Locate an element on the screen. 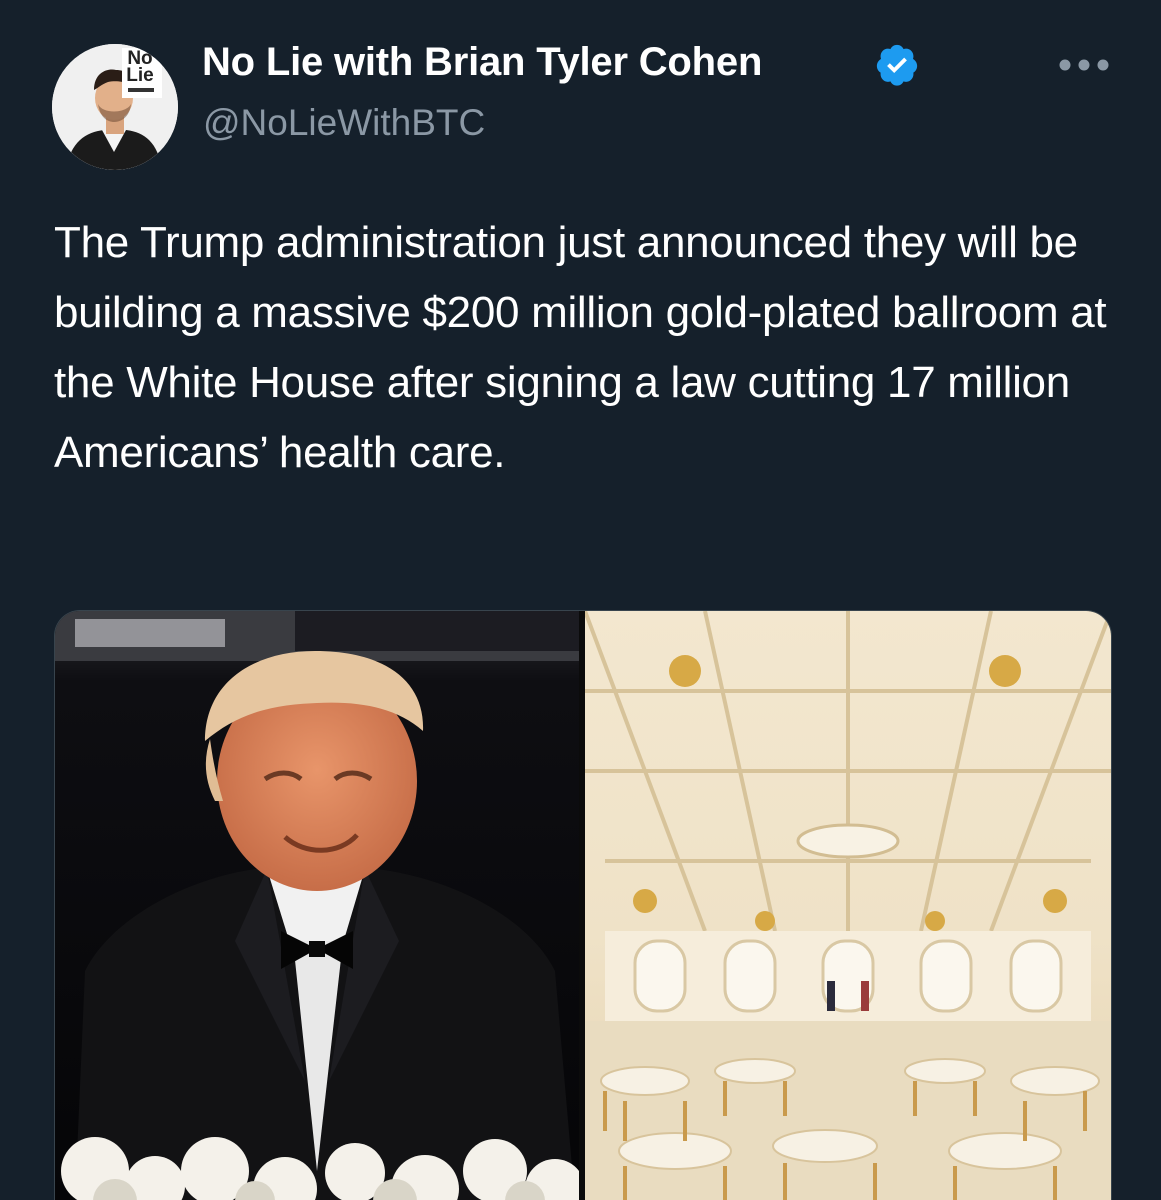 This screenshot has width=1161, height=1200. author-avatar: No Lie is located at coordinates (115, 107).